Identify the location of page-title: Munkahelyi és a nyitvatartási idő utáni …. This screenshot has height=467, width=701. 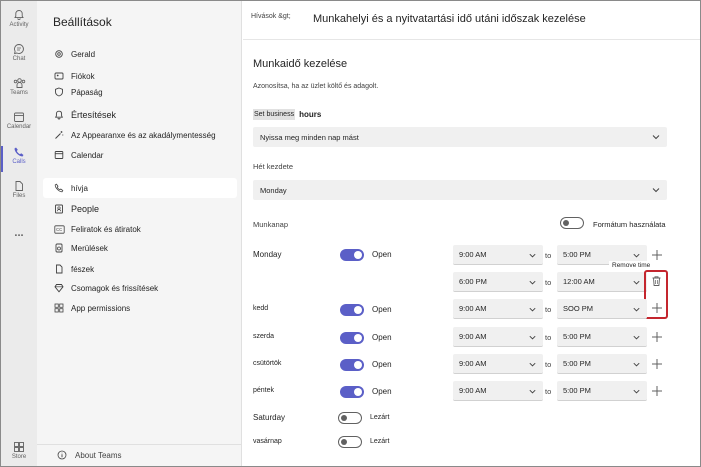
(449, 19).